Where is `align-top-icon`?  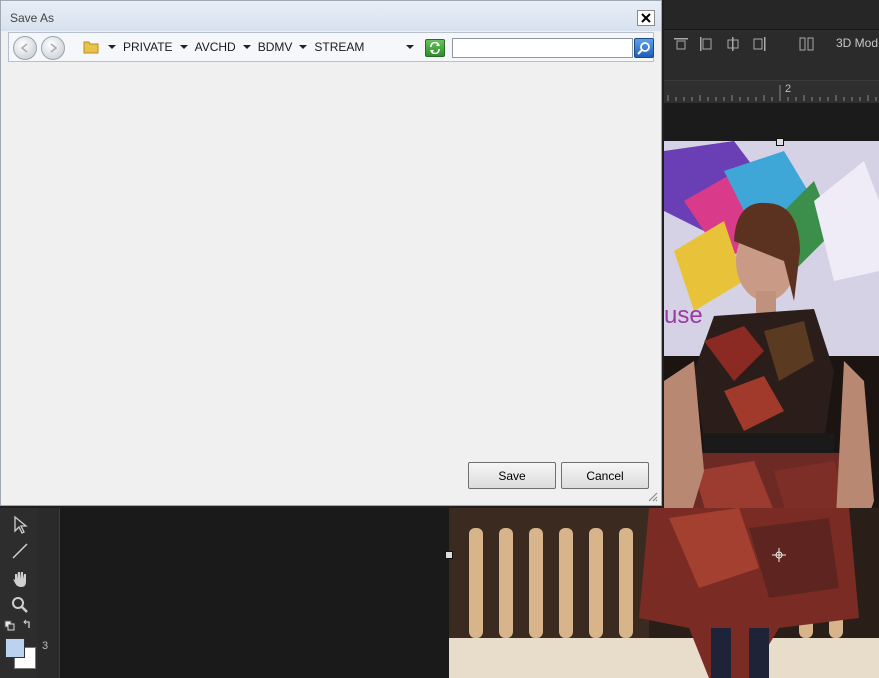 align-top-icon is located at coordinates (681, 44).